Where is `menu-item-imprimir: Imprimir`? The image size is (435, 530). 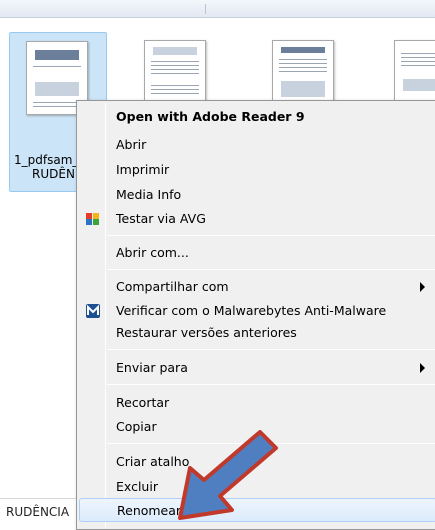 menu-item-imprimir: Imprimir is located at coordinates (257, 170).